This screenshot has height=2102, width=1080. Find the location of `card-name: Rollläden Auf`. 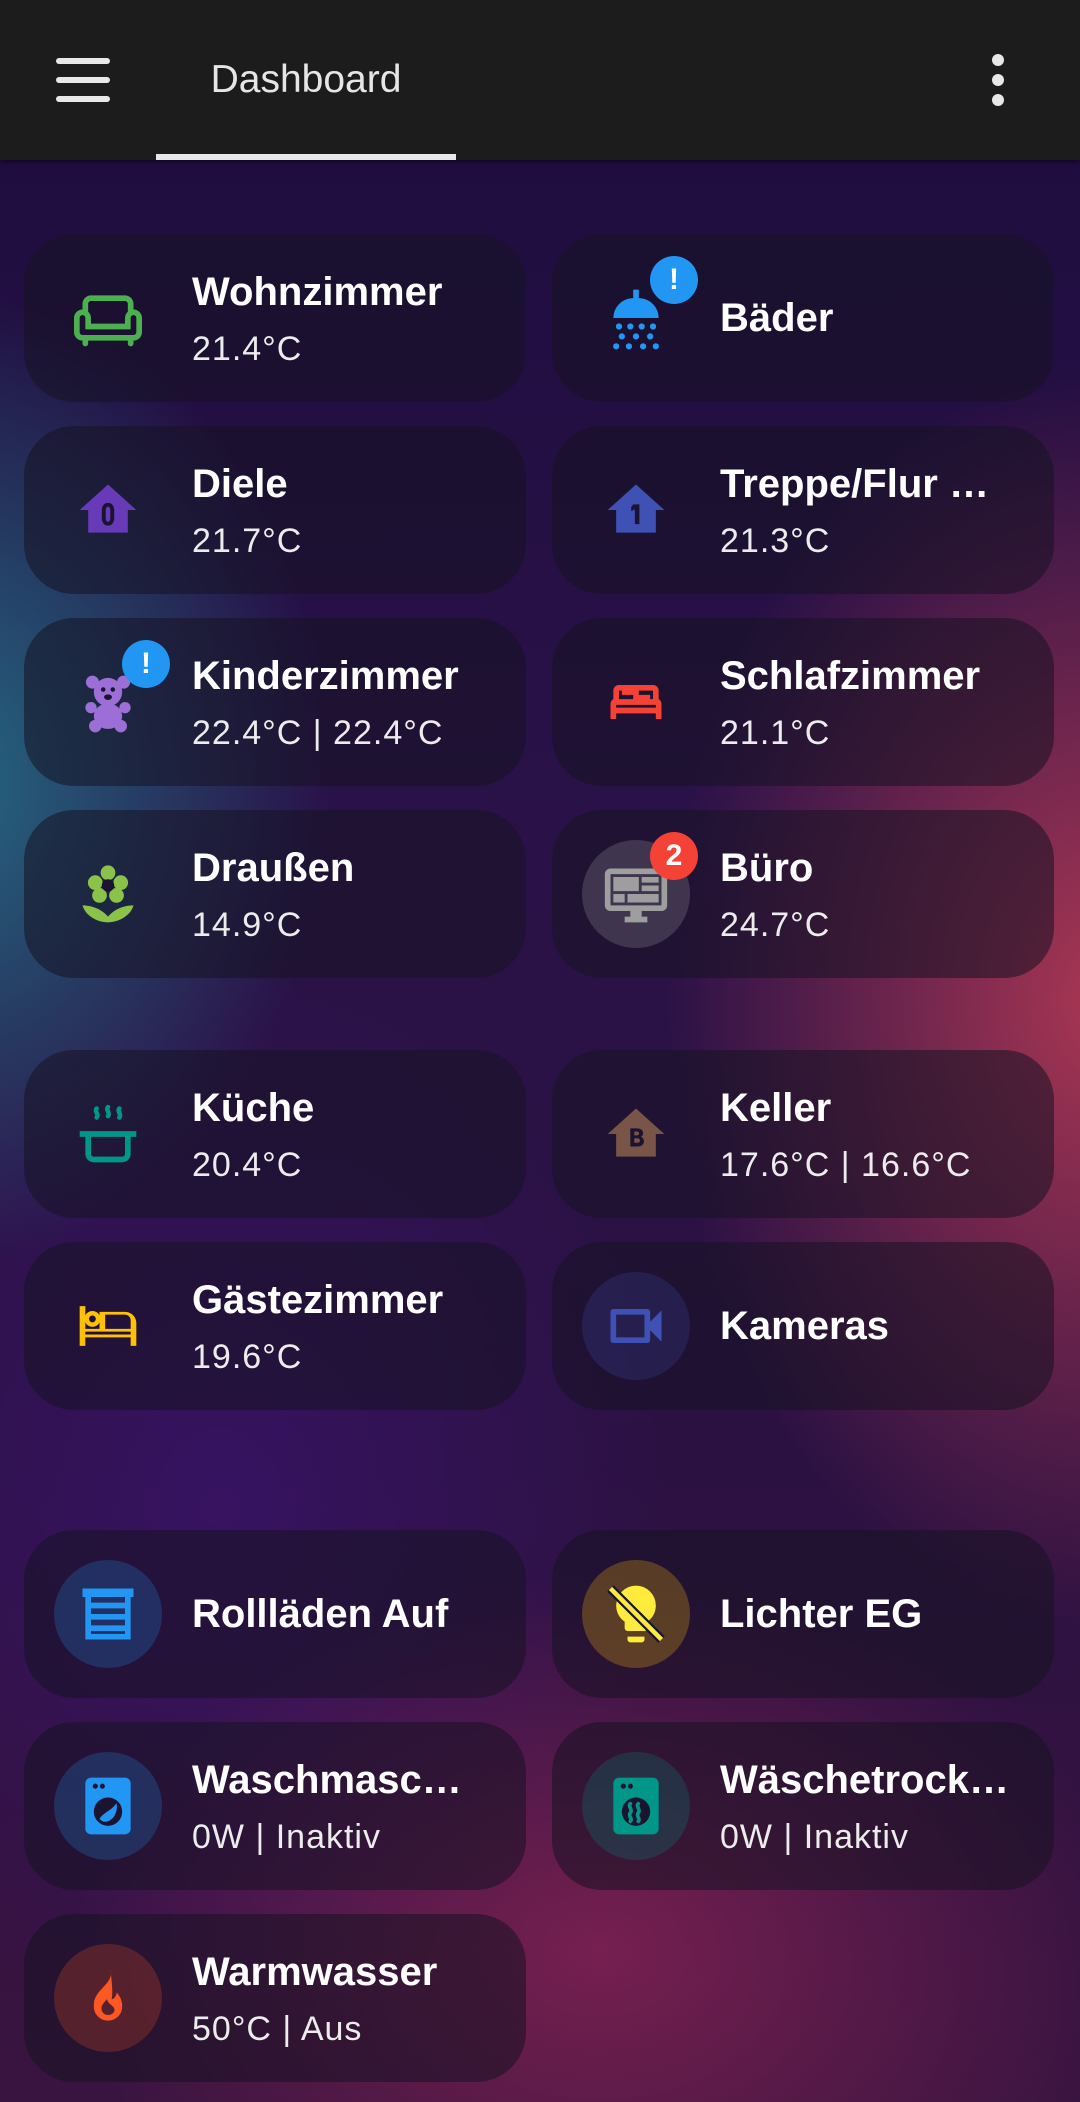

card-name: Rollläden Auf is located at coordinates (320, 1614).